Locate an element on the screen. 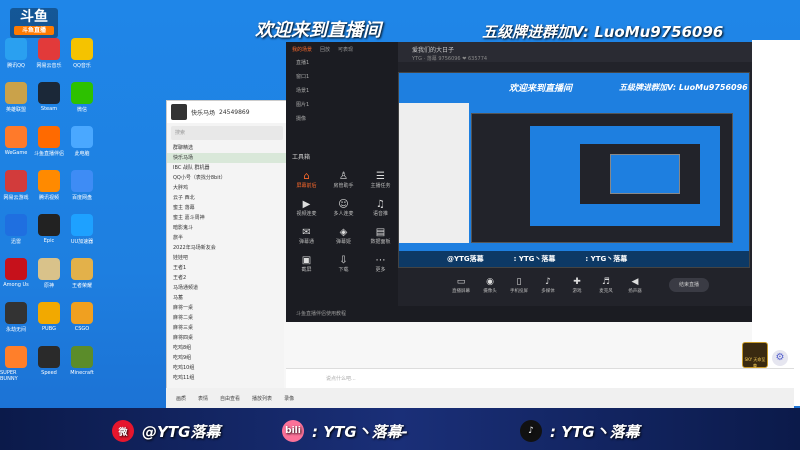 Image resolution: width=800 pixels, height=450 pixels. tool-icon: ♫ is located at coordinates (380, 204).